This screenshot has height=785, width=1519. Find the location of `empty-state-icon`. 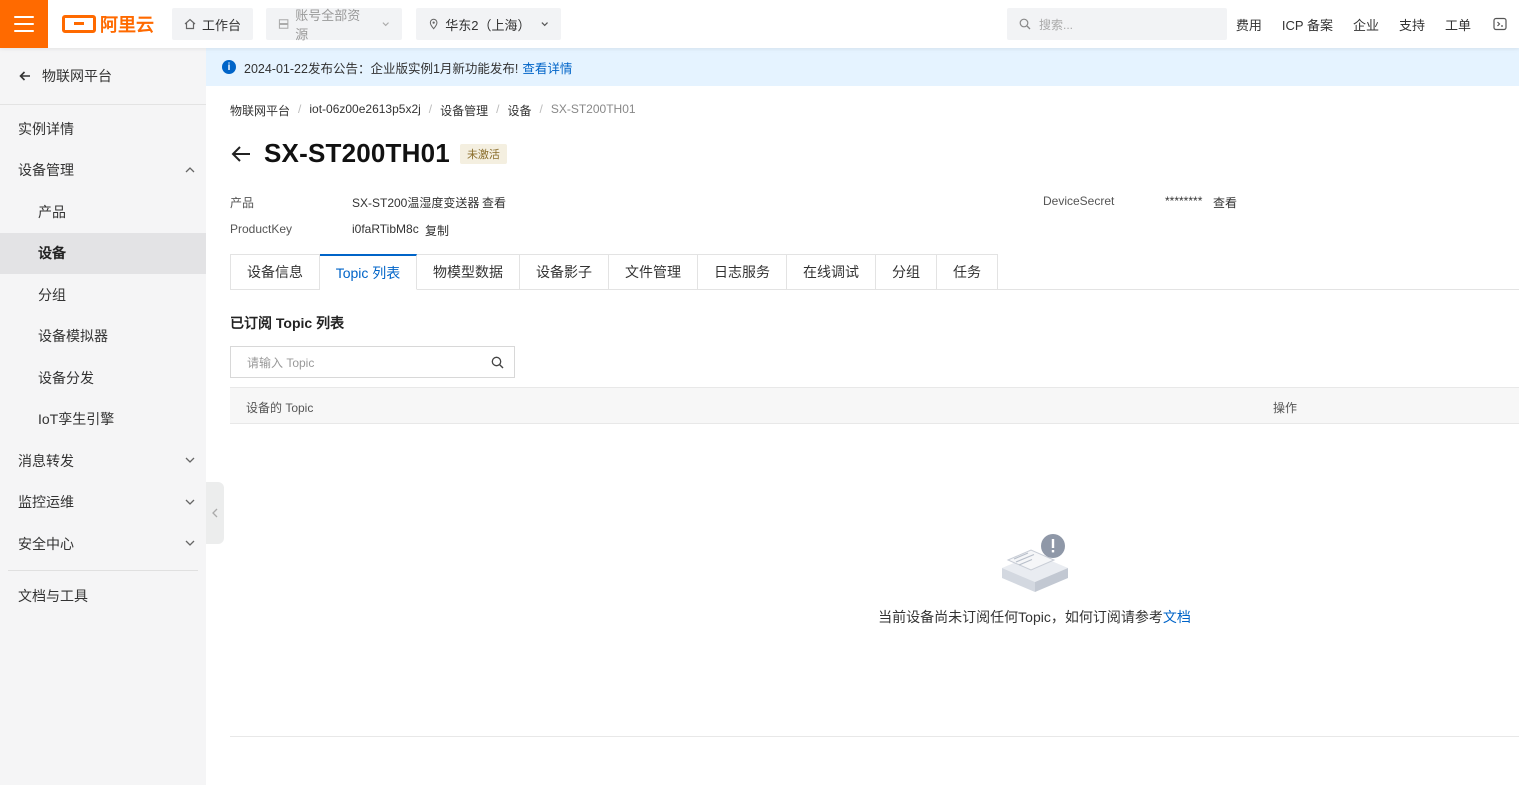

empty-state-icon is located at coordinates (1035, 563).